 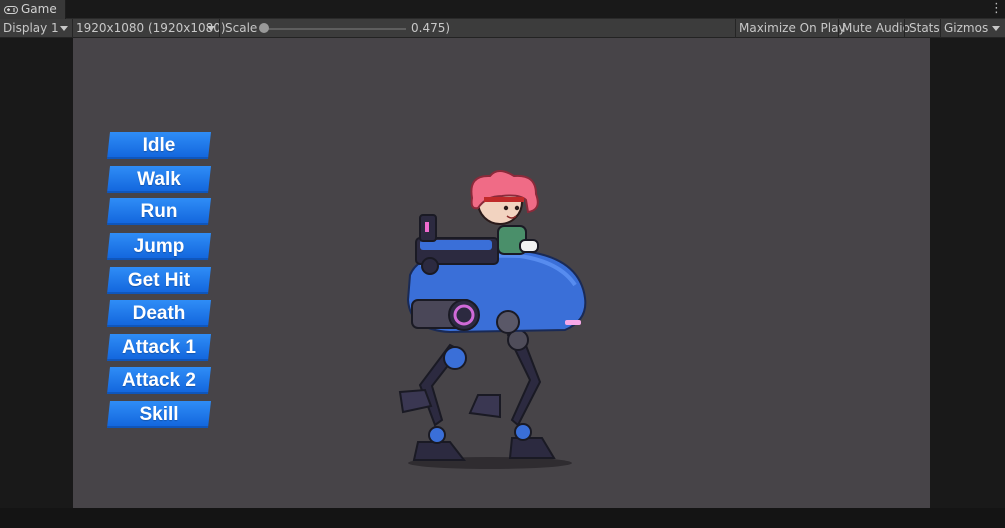 I want to click on maximize-on-play-toggle: Maximize On Play, so click(x=792, y=28).